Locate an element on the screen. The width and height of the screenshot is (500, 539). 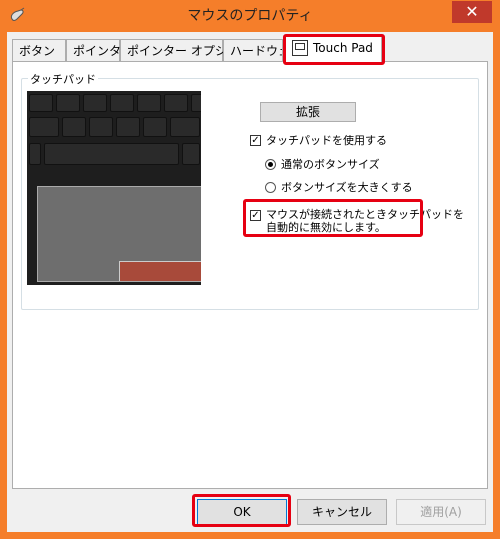
tab-hardware: ハードウェア is located at coordinates (253, 50).